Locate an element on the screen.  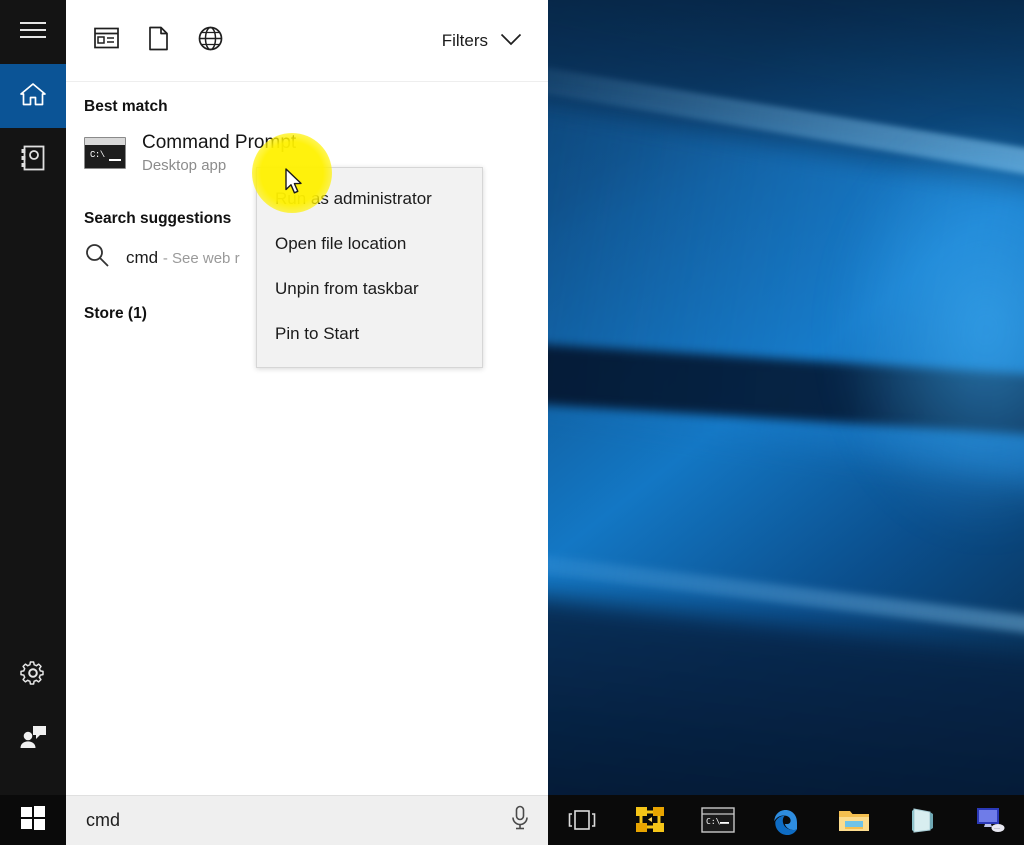
sidebar-item-feedback is located at coordinates (33, 739).